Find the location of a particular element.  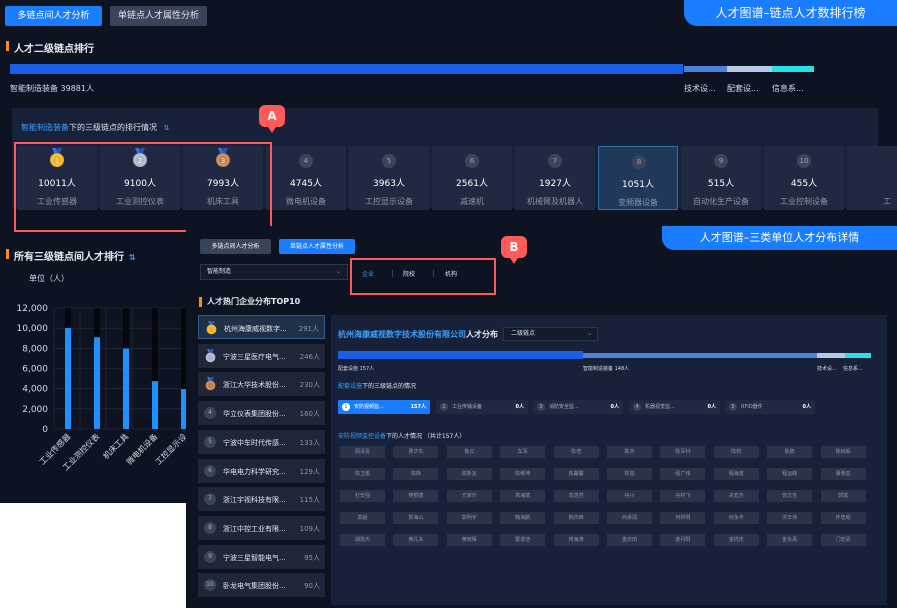

talent-chip: 高浩然 is located at coordinates (576, 496).